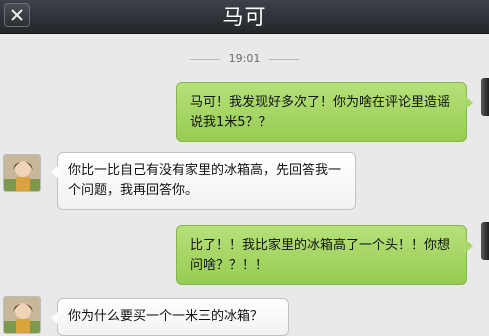 This screenshot has height=336, width=489. What do you see at coordinates (284, 59) in the screenshot?
I see `divider-line-right` at bounding box center [284, 59].